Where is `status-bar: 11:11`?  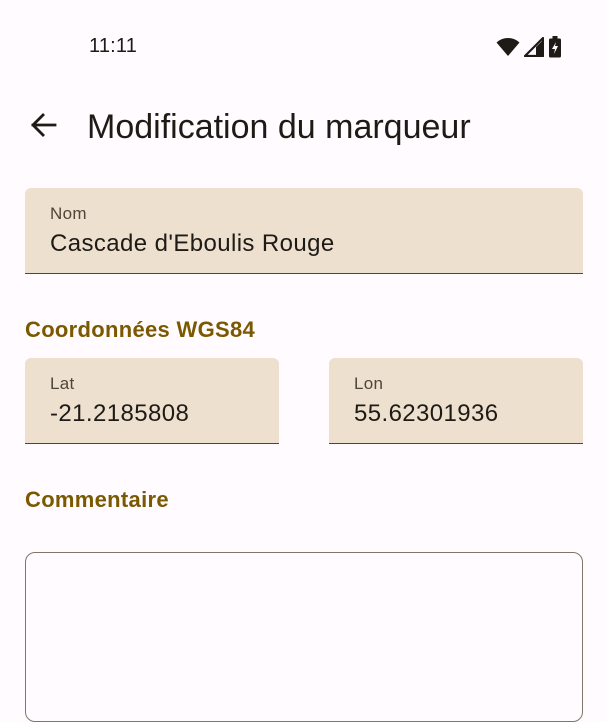 status-bar: 11:11 is located at coordinates (303, 47).